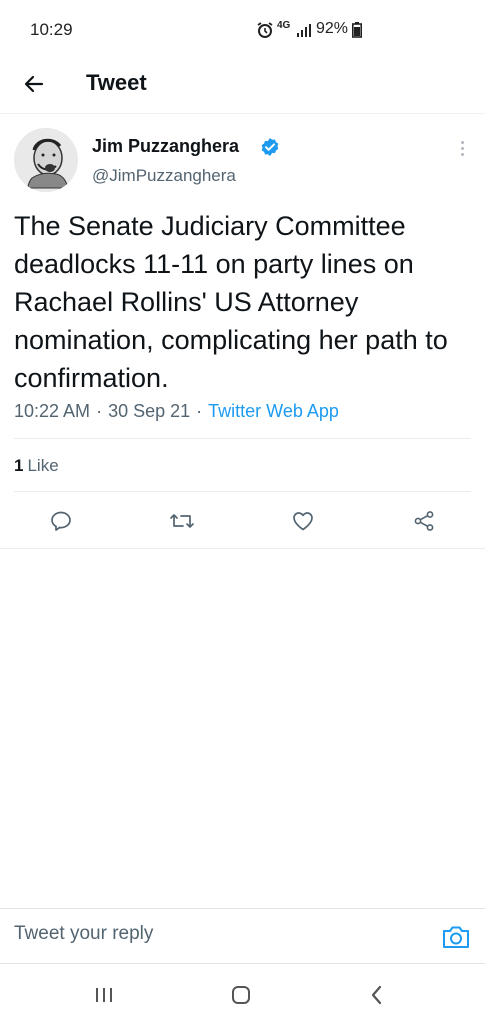  I want to click on home-icon, so click(241, 995).